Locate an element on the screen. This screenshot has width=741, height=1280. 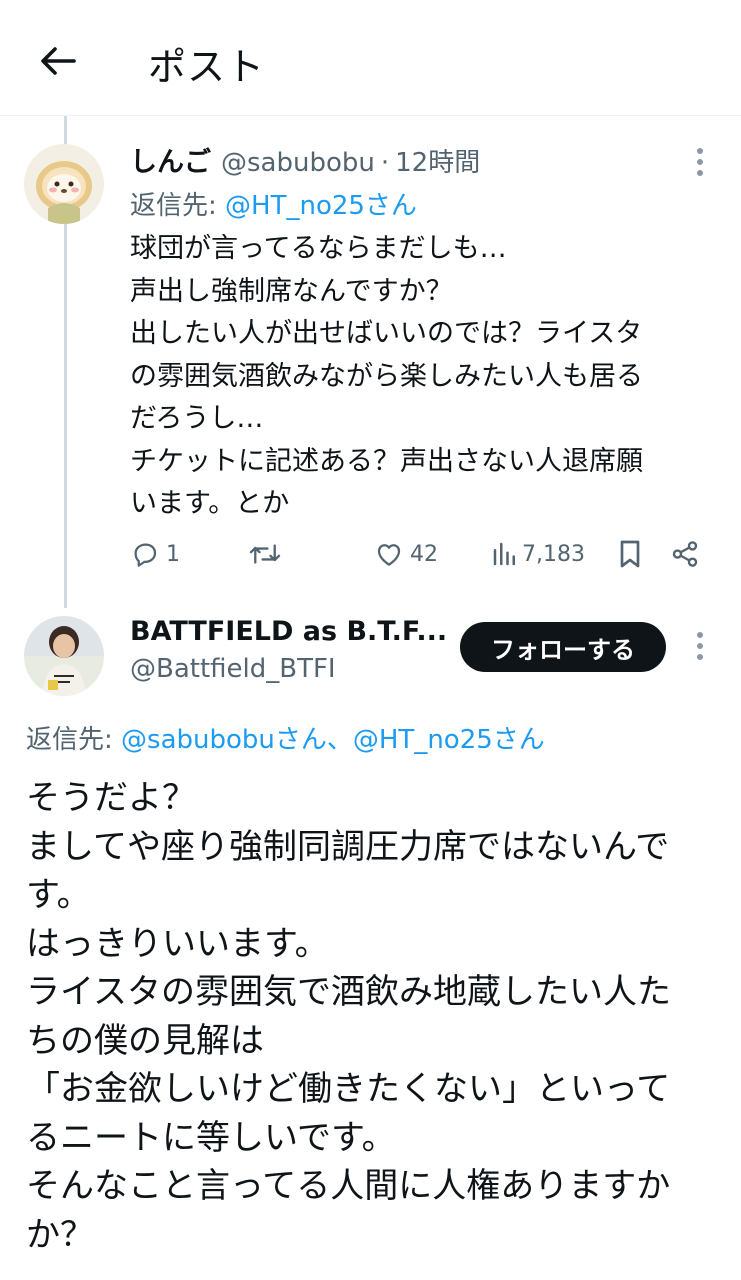
text-line: ちの僕の見解は is located at coordinates (145, 1040).